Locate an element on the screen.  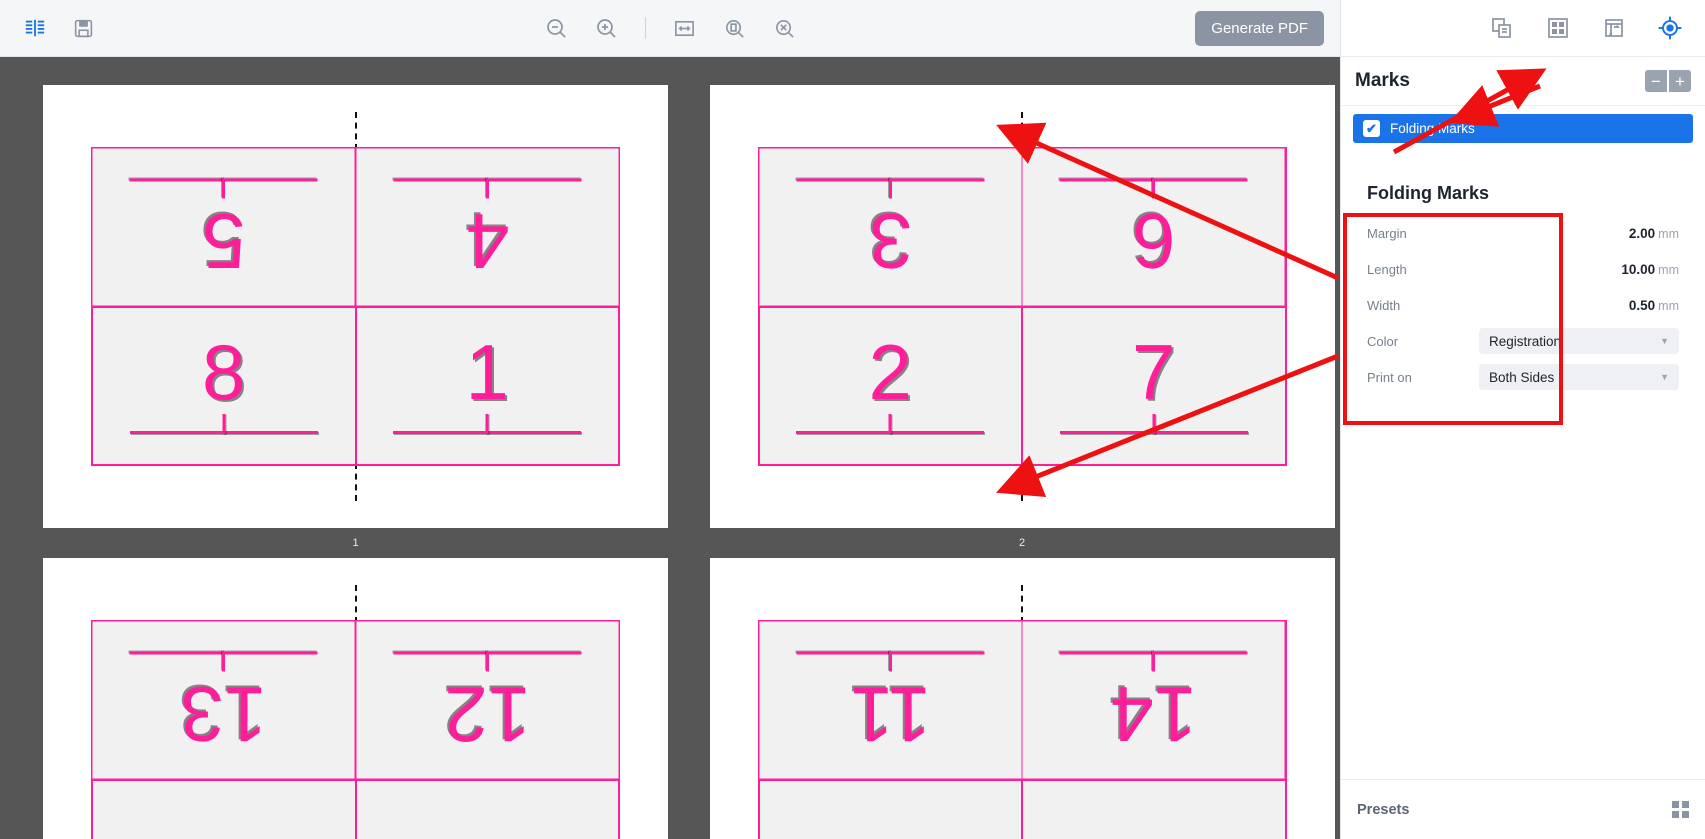
page-number-artwork: 4 is located at coordinates (487, 241).